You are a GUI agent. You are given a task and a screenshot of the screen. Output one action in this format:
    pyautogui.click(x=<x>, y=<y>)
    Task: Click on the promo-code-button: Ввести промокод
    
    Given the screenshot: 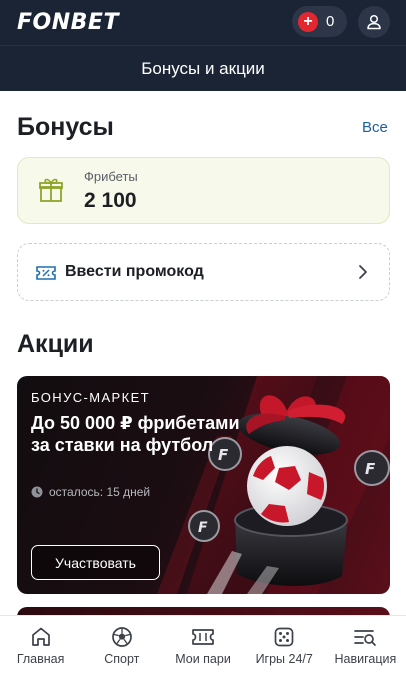 What is the action you would take?
    pyautogui.click(x=203, y=272)
    